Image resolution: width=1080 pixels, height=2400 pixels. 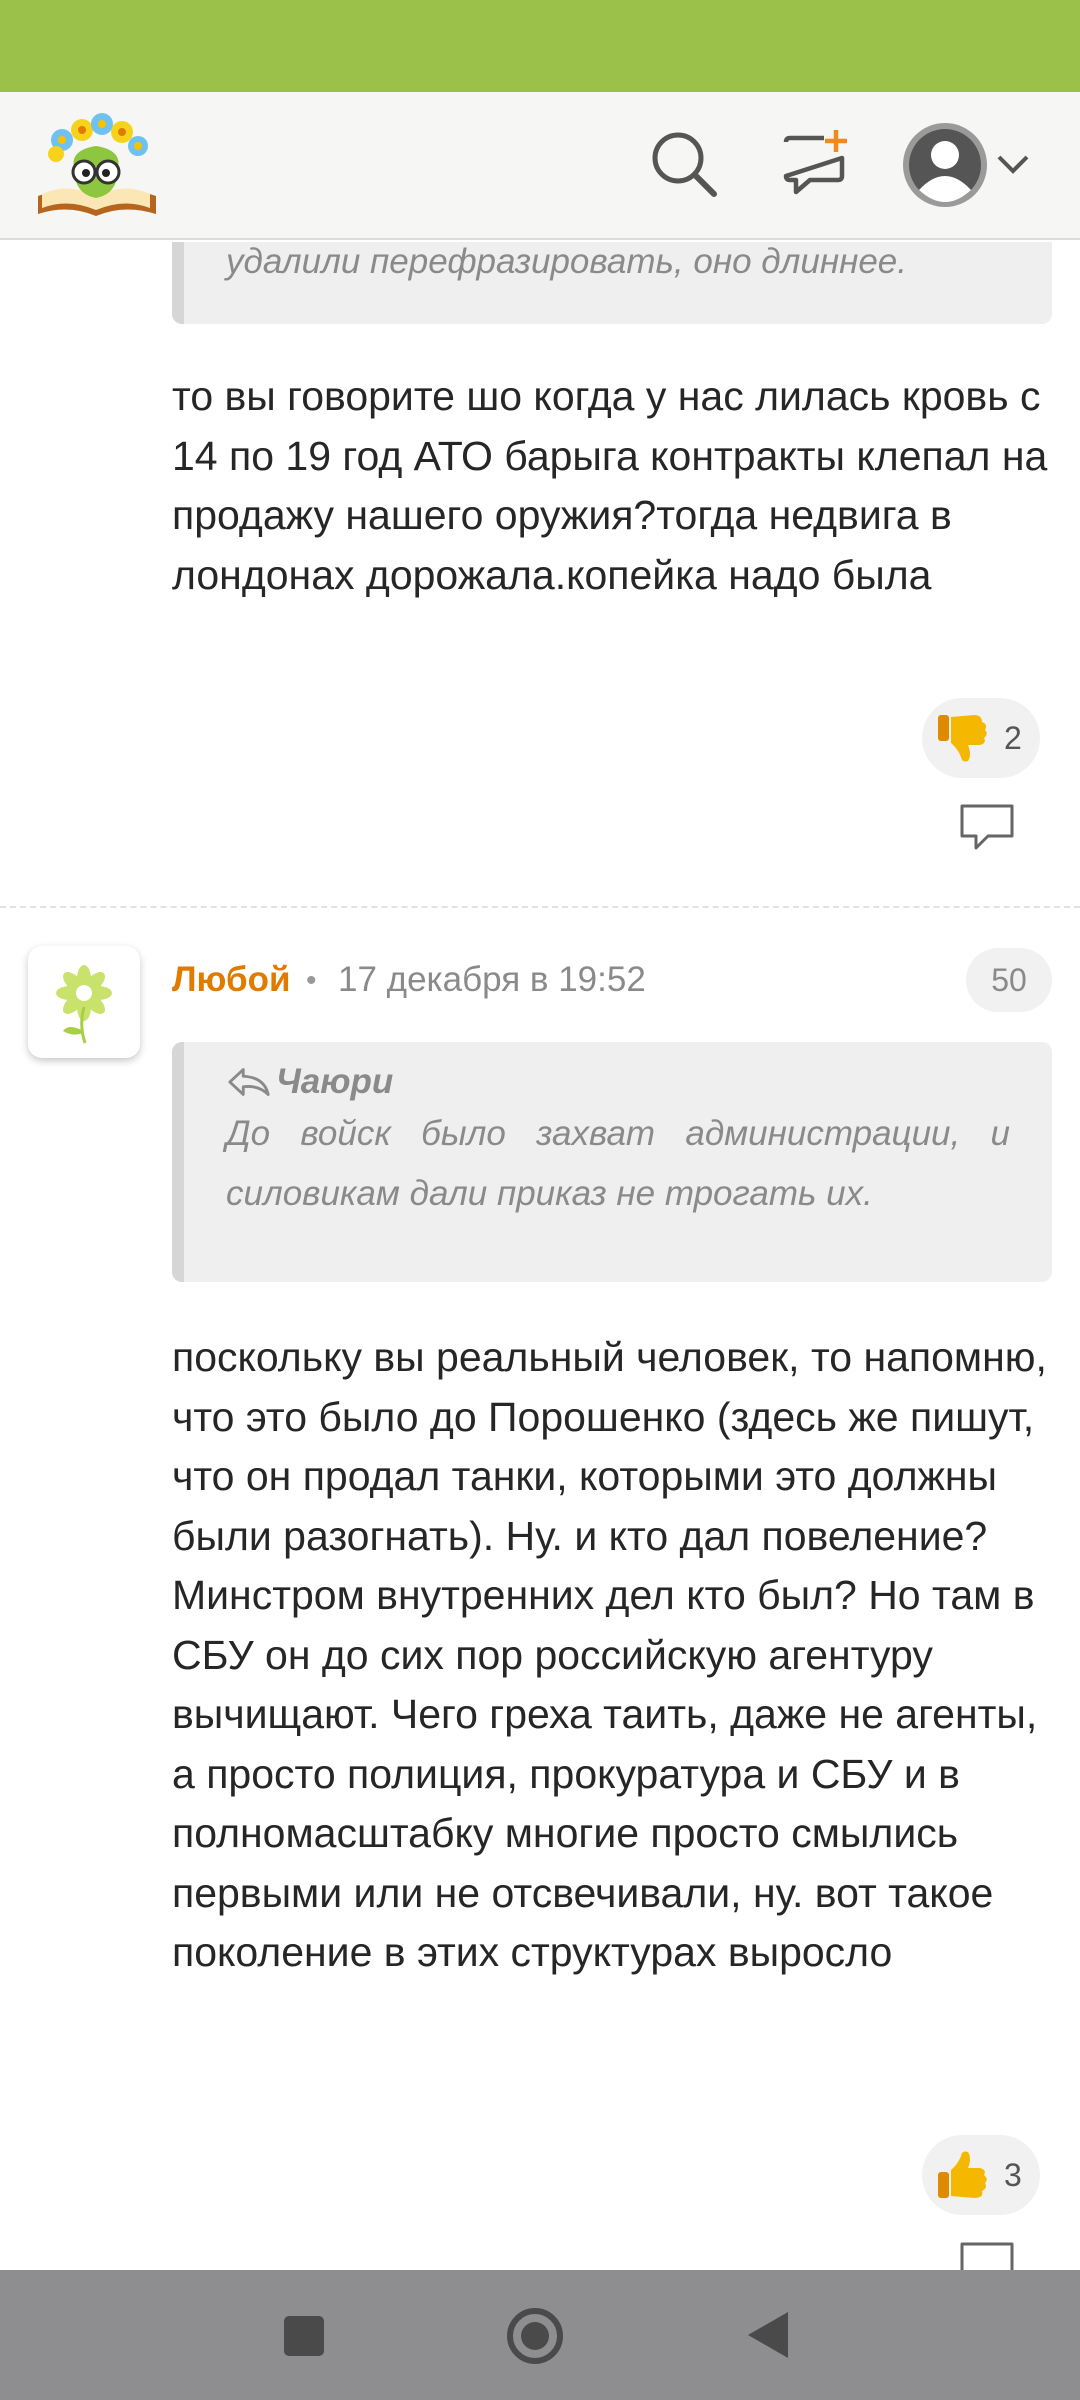 I want to click on reply-arrow-icon, so click(x=249, y=1082).